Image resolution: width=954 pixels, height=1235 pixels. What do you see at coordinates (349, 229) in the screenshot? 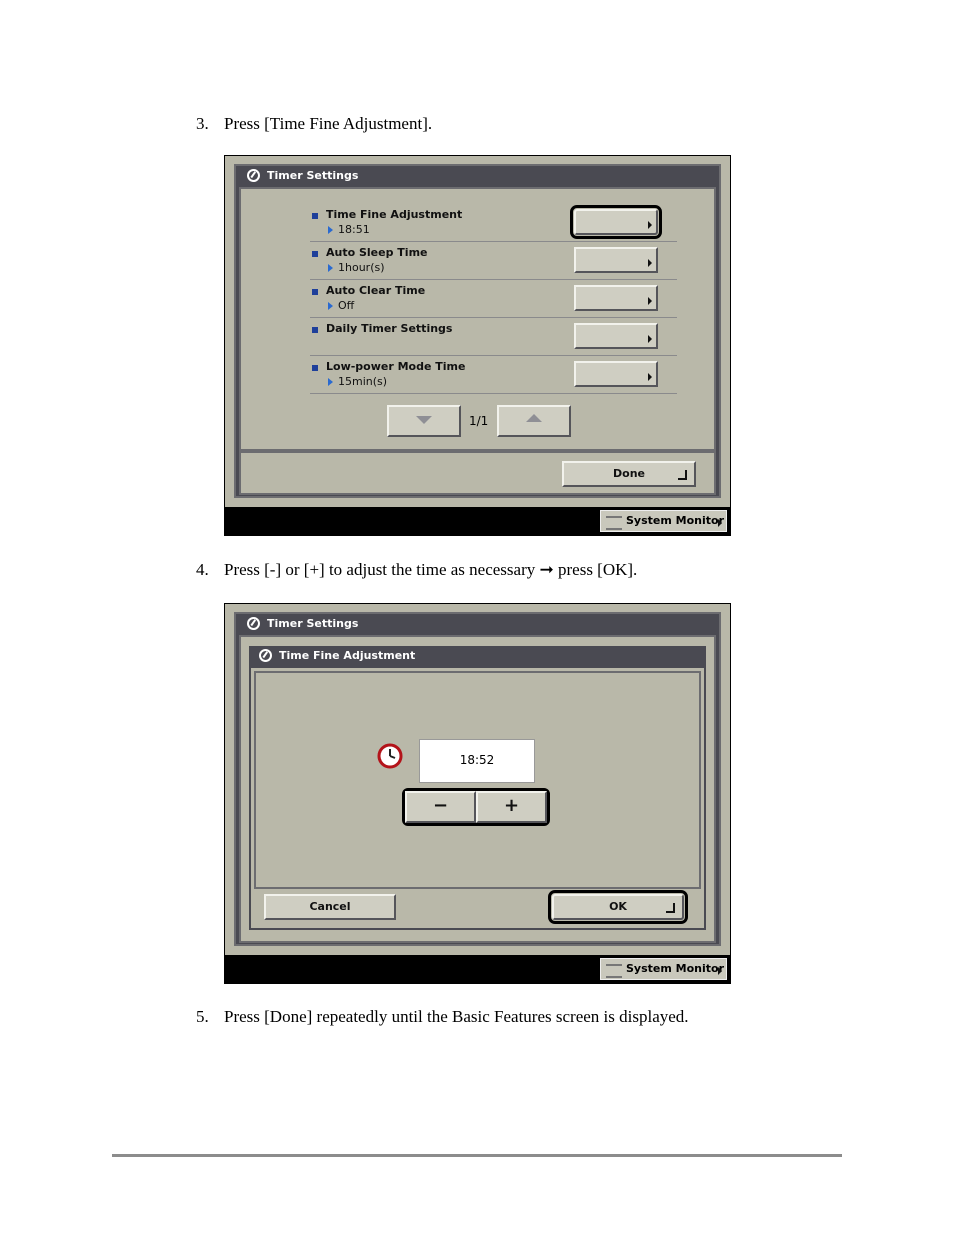
I see `item-value: 18:51` at bounding box center [349, 229].